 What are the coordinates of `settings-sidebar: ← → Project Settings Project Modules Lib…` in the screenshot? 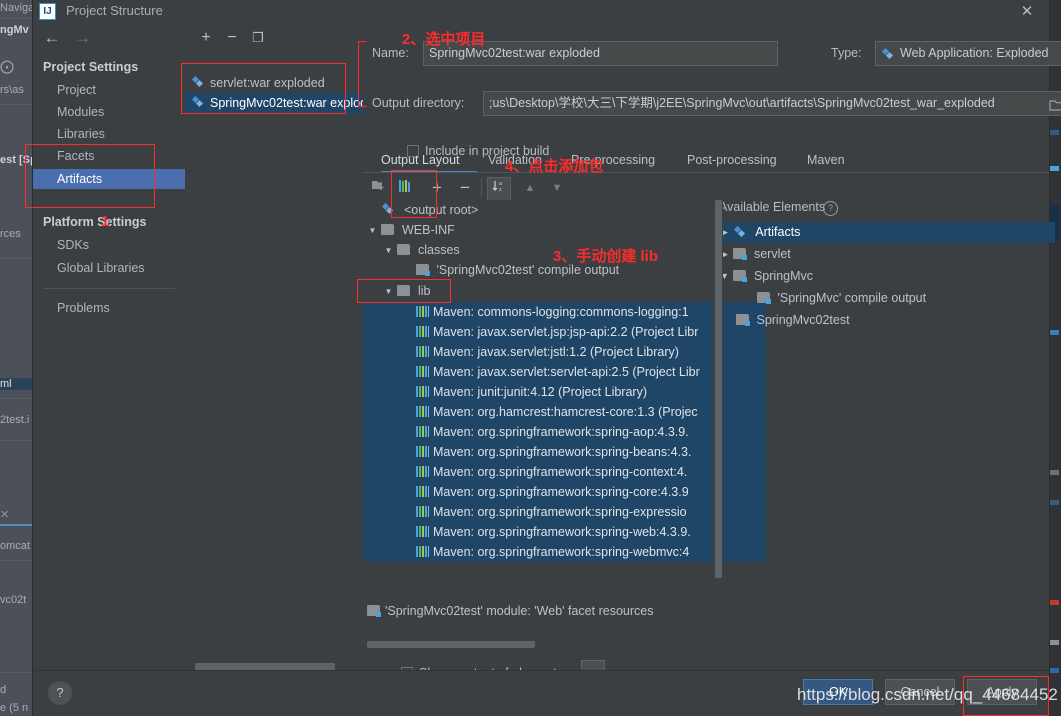 It's located at (109, 346).